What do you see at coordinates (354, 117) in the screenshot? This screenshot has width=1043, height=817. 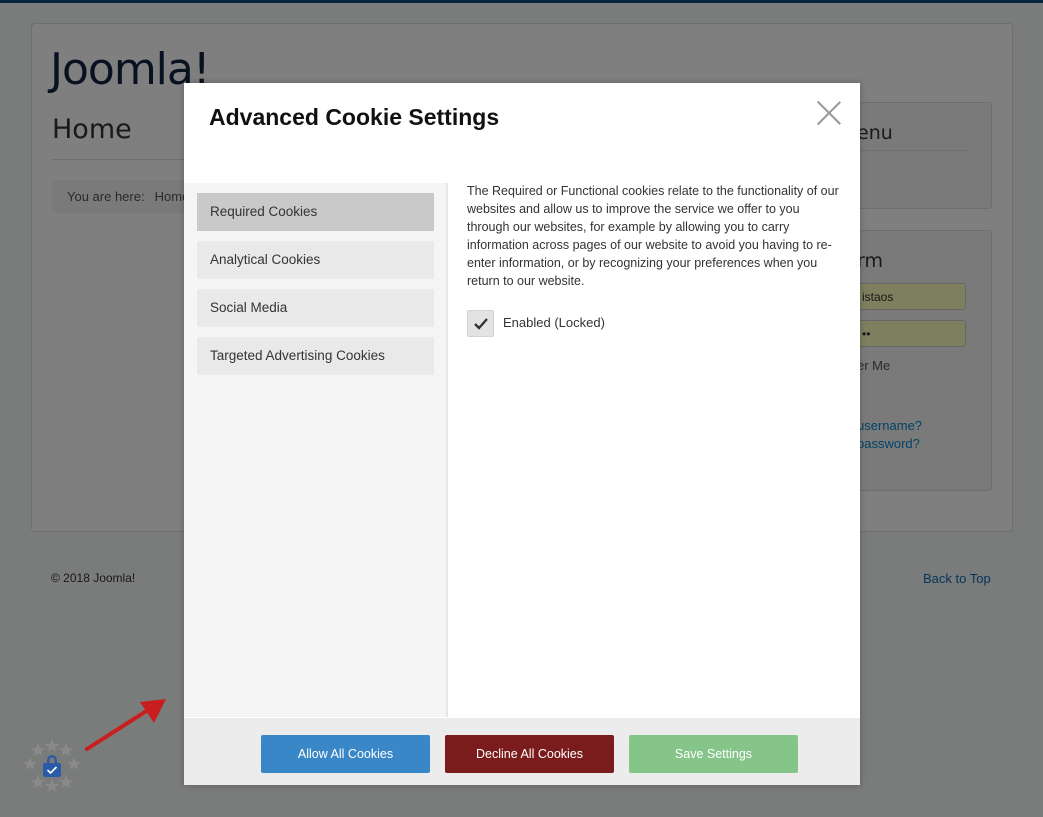 I see `modal-title: Advanced Cookie Settings` at bounding box center [354, 117].